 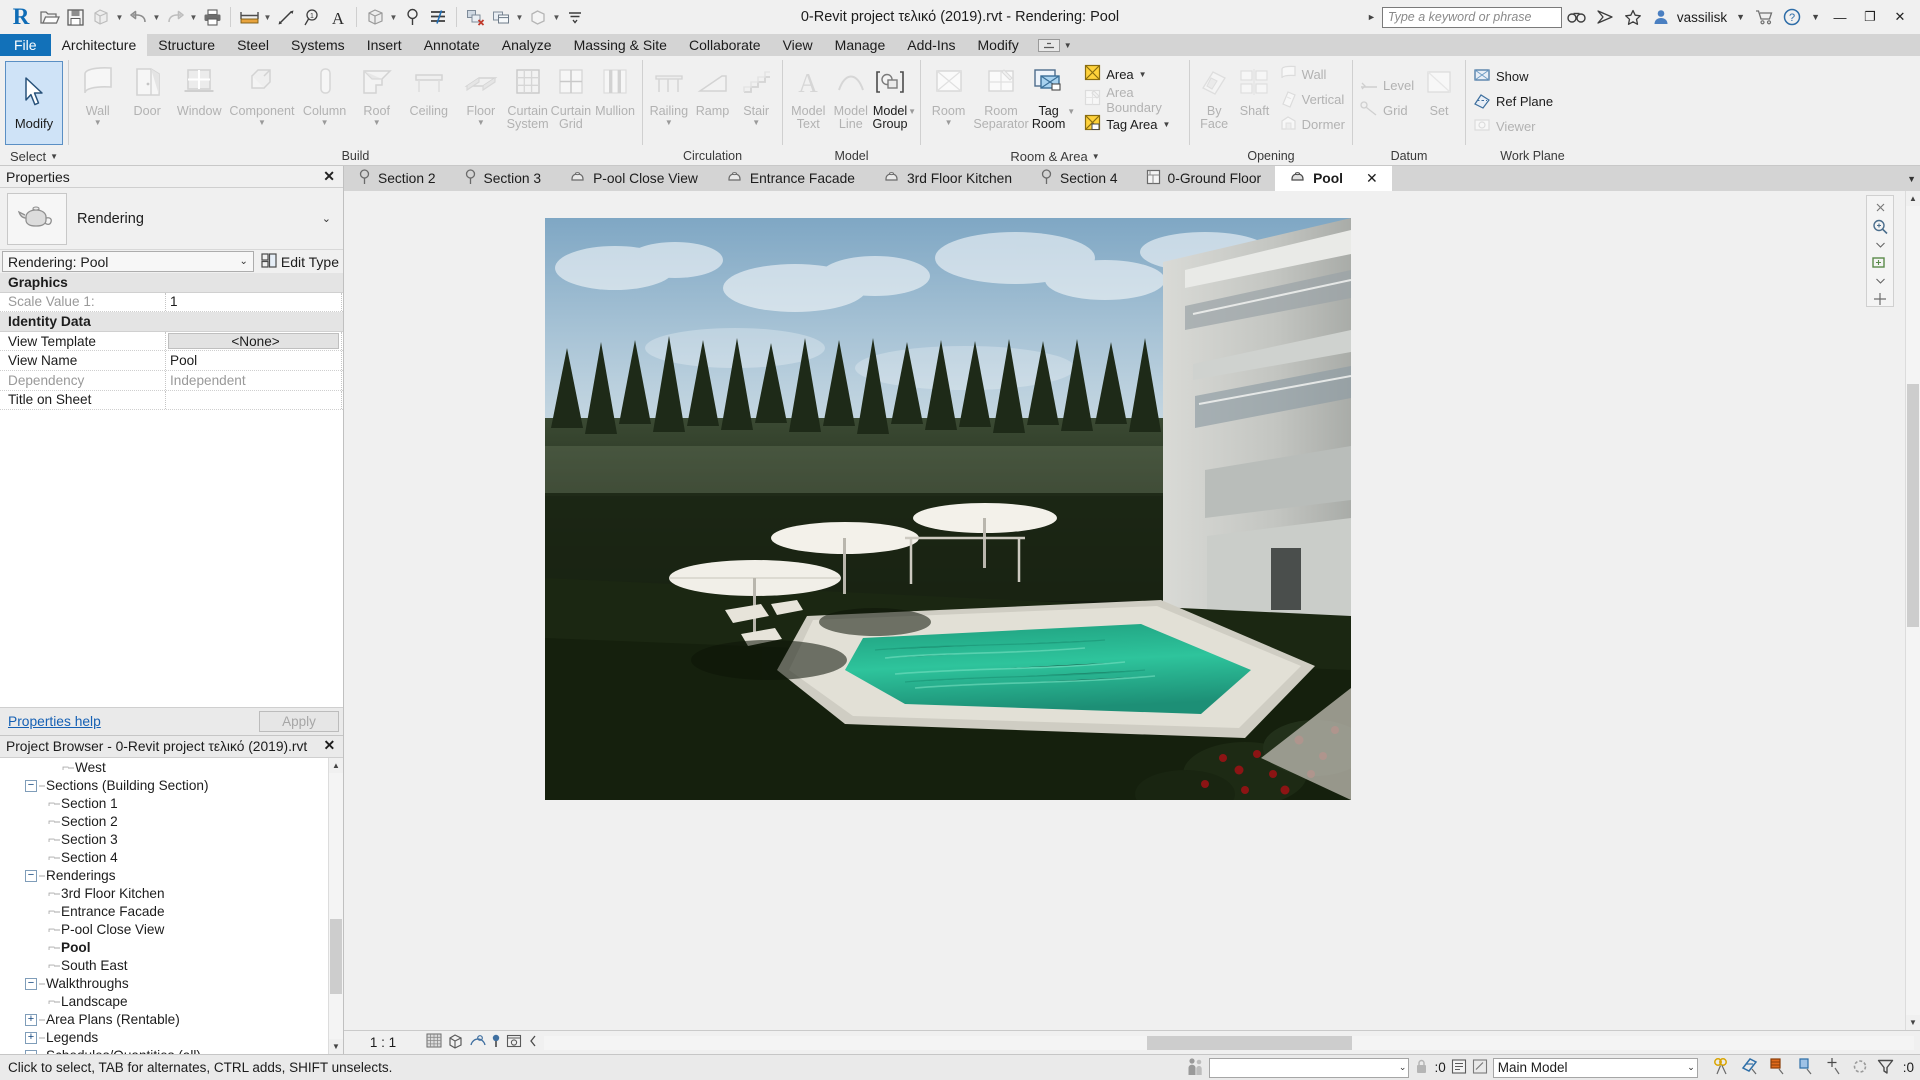 I want to click on stair-dropdown-caret-icon: ▼, so click(x=756, y=123).